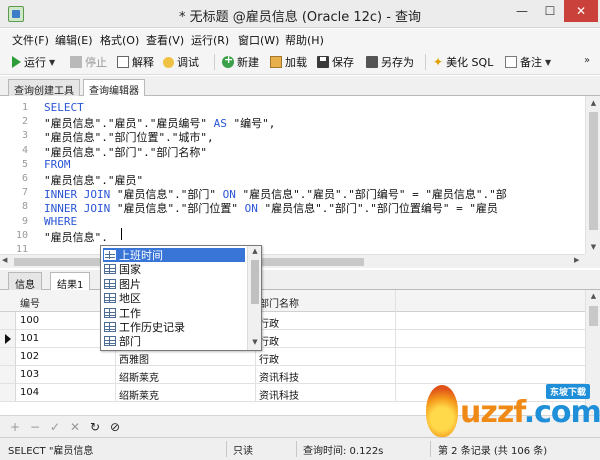 Image resolution: width=600 pixels, height=460 pixels. What do you see at coordinates (174, 327) in the screenshot?
I see `autocomplete-item: 工作历史记录` at bounding box center [174, 327].